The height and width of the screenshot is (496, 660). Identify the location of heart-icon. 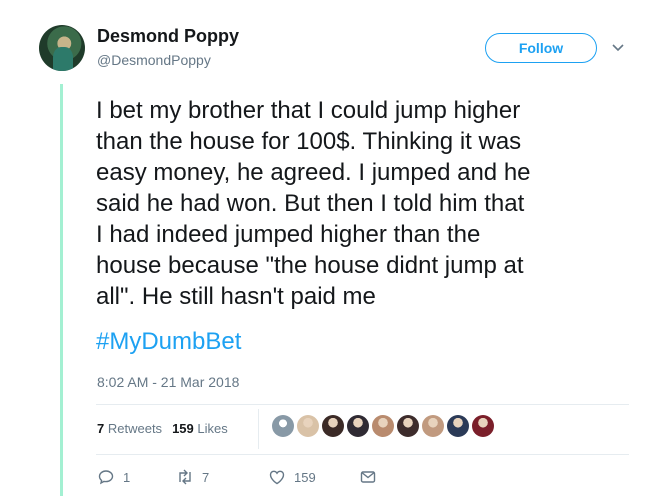
(277, 477).